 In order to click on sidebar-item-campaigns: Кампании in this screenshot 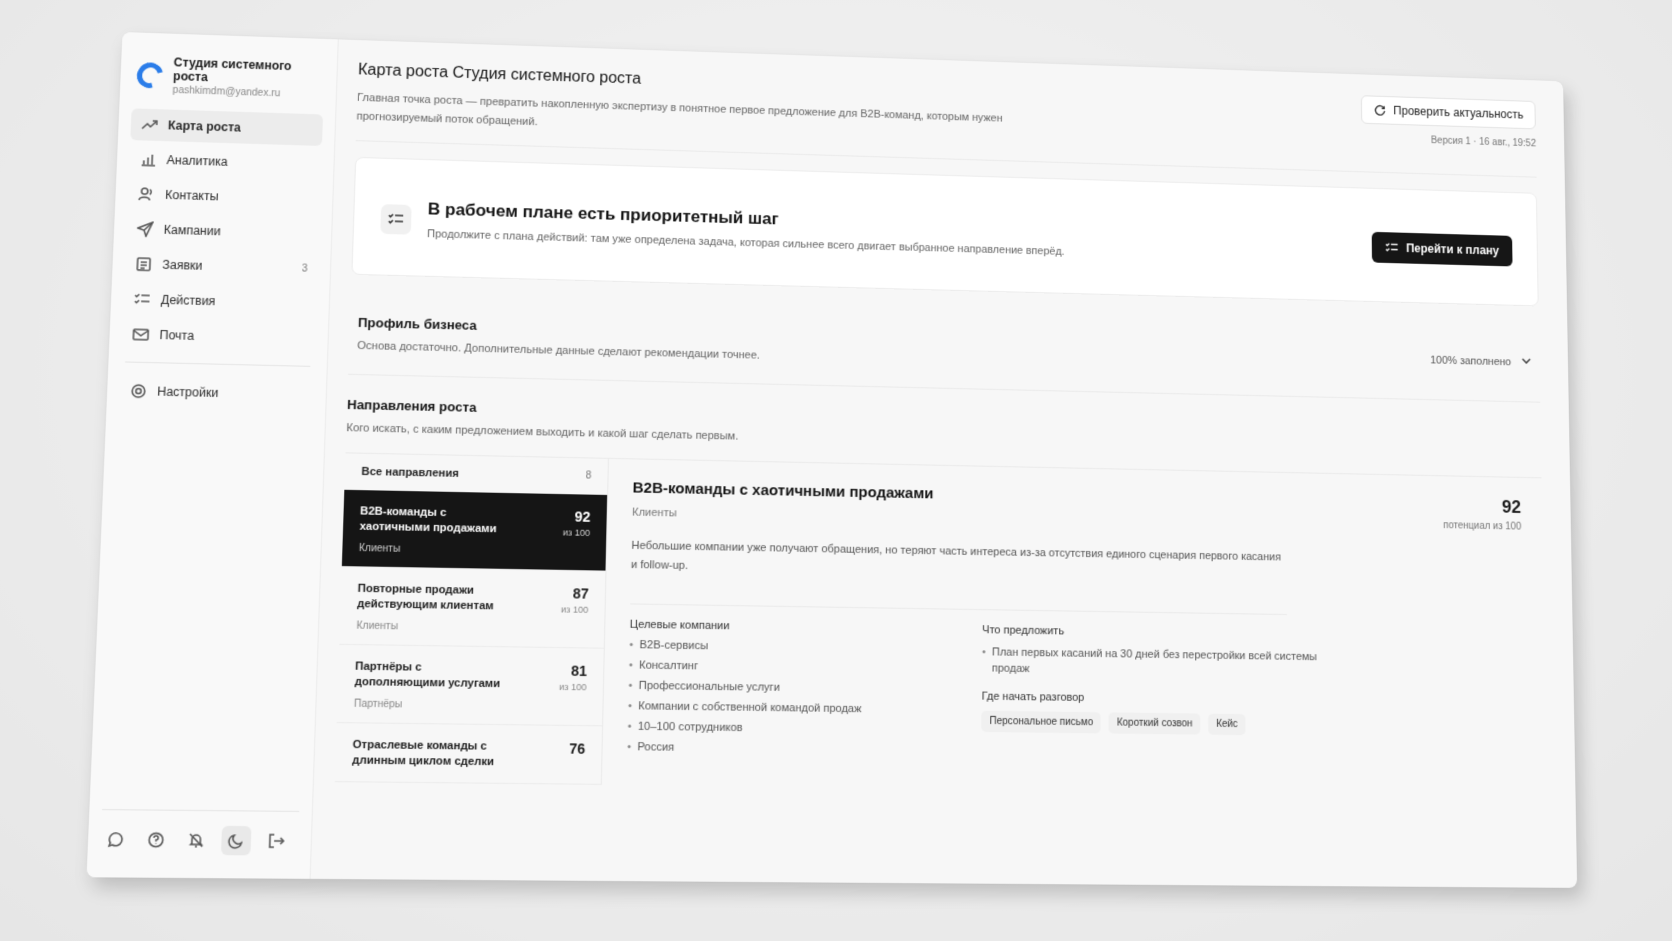, I will do `click(223, 231)`.